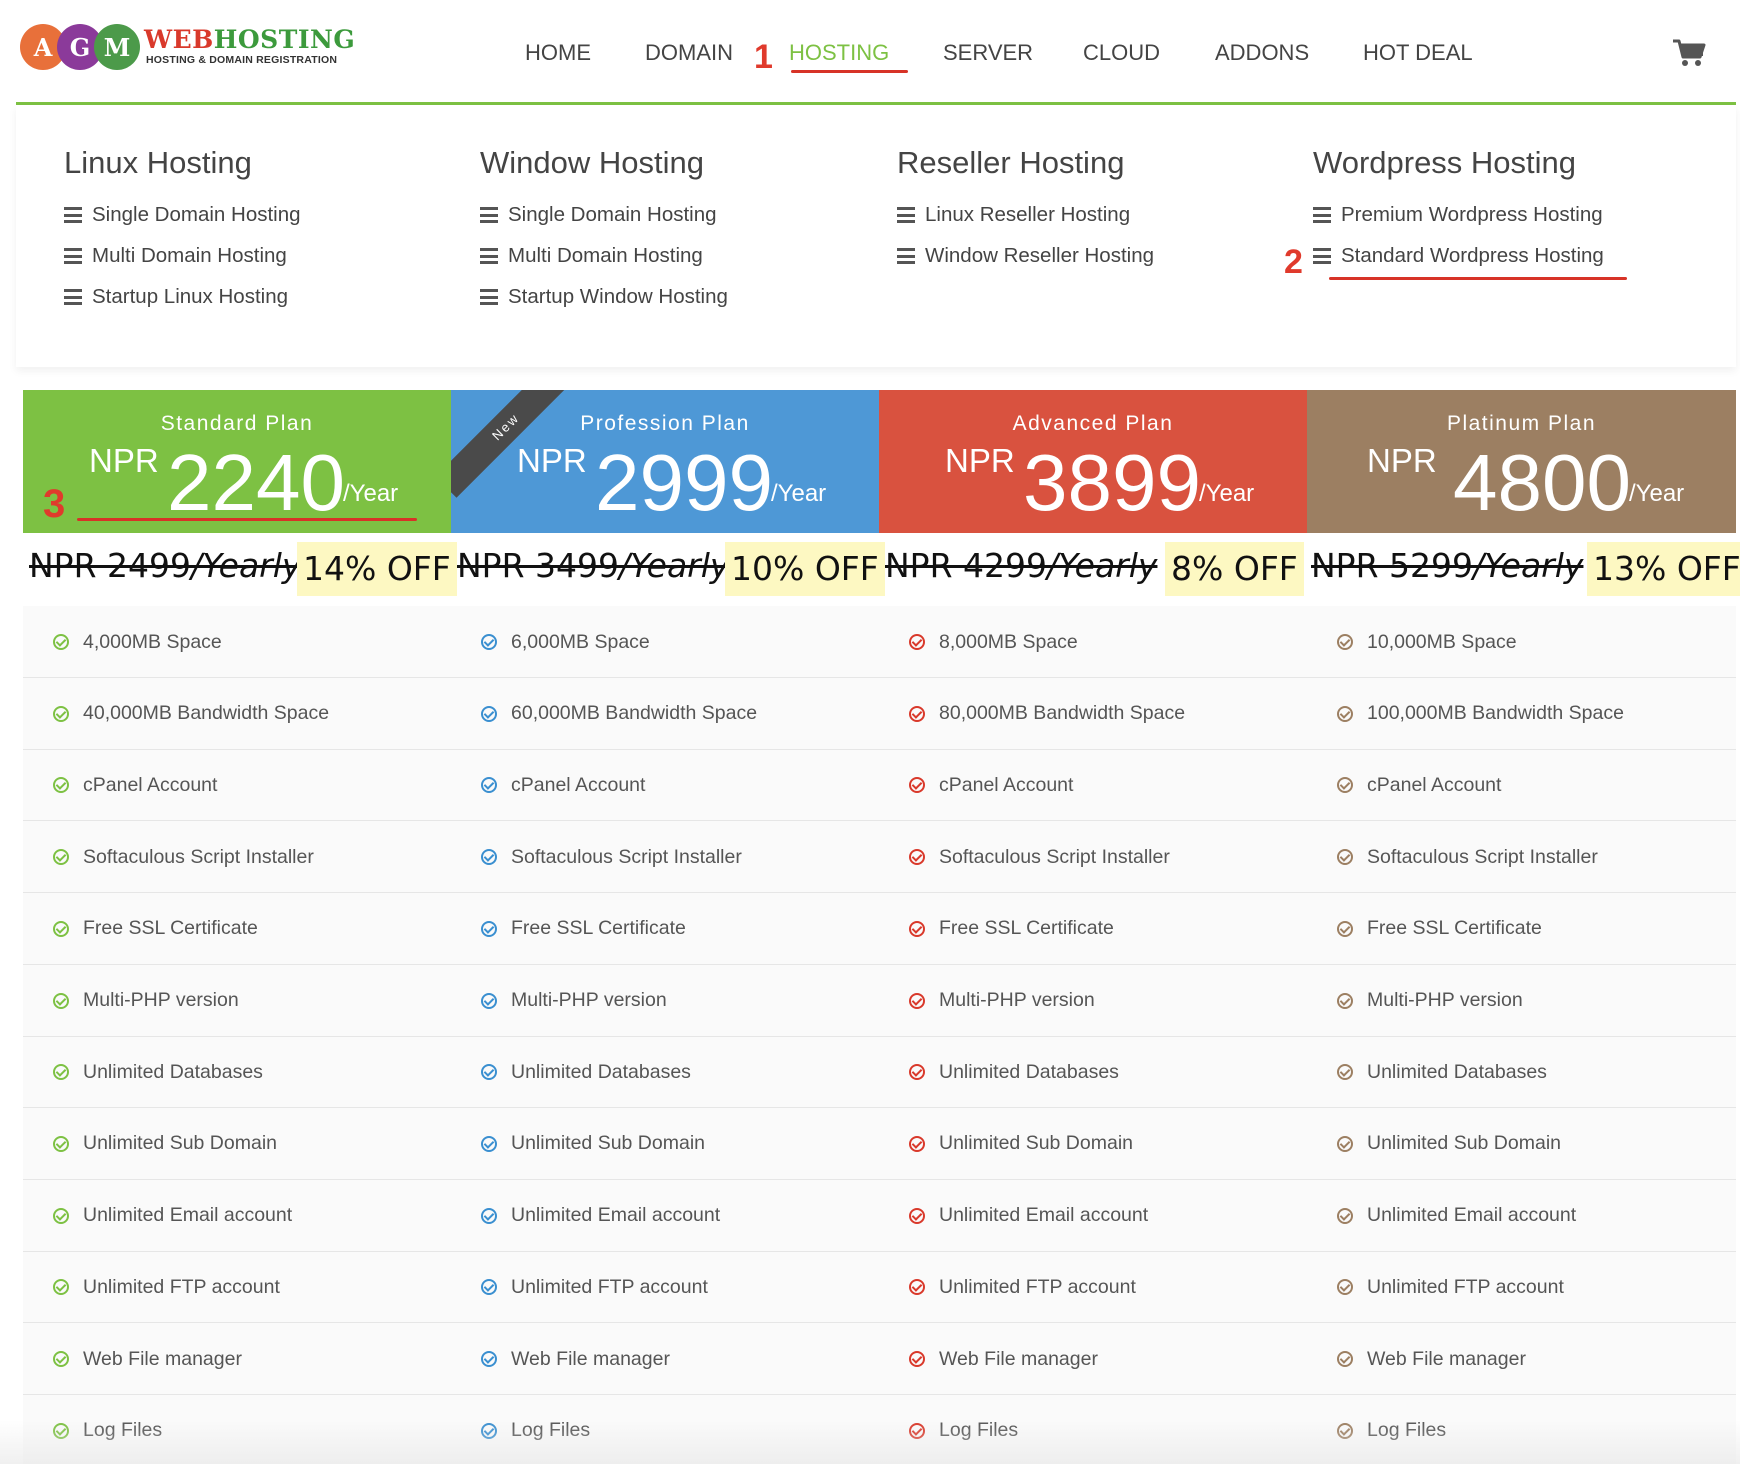 Image resolution: width=1740 pixels, height=1464 pixels. What do you see at coordinates (839, 53) in the screenshot?
I see `nav-hosting: HOSTING` at bounding box center [839, 53].